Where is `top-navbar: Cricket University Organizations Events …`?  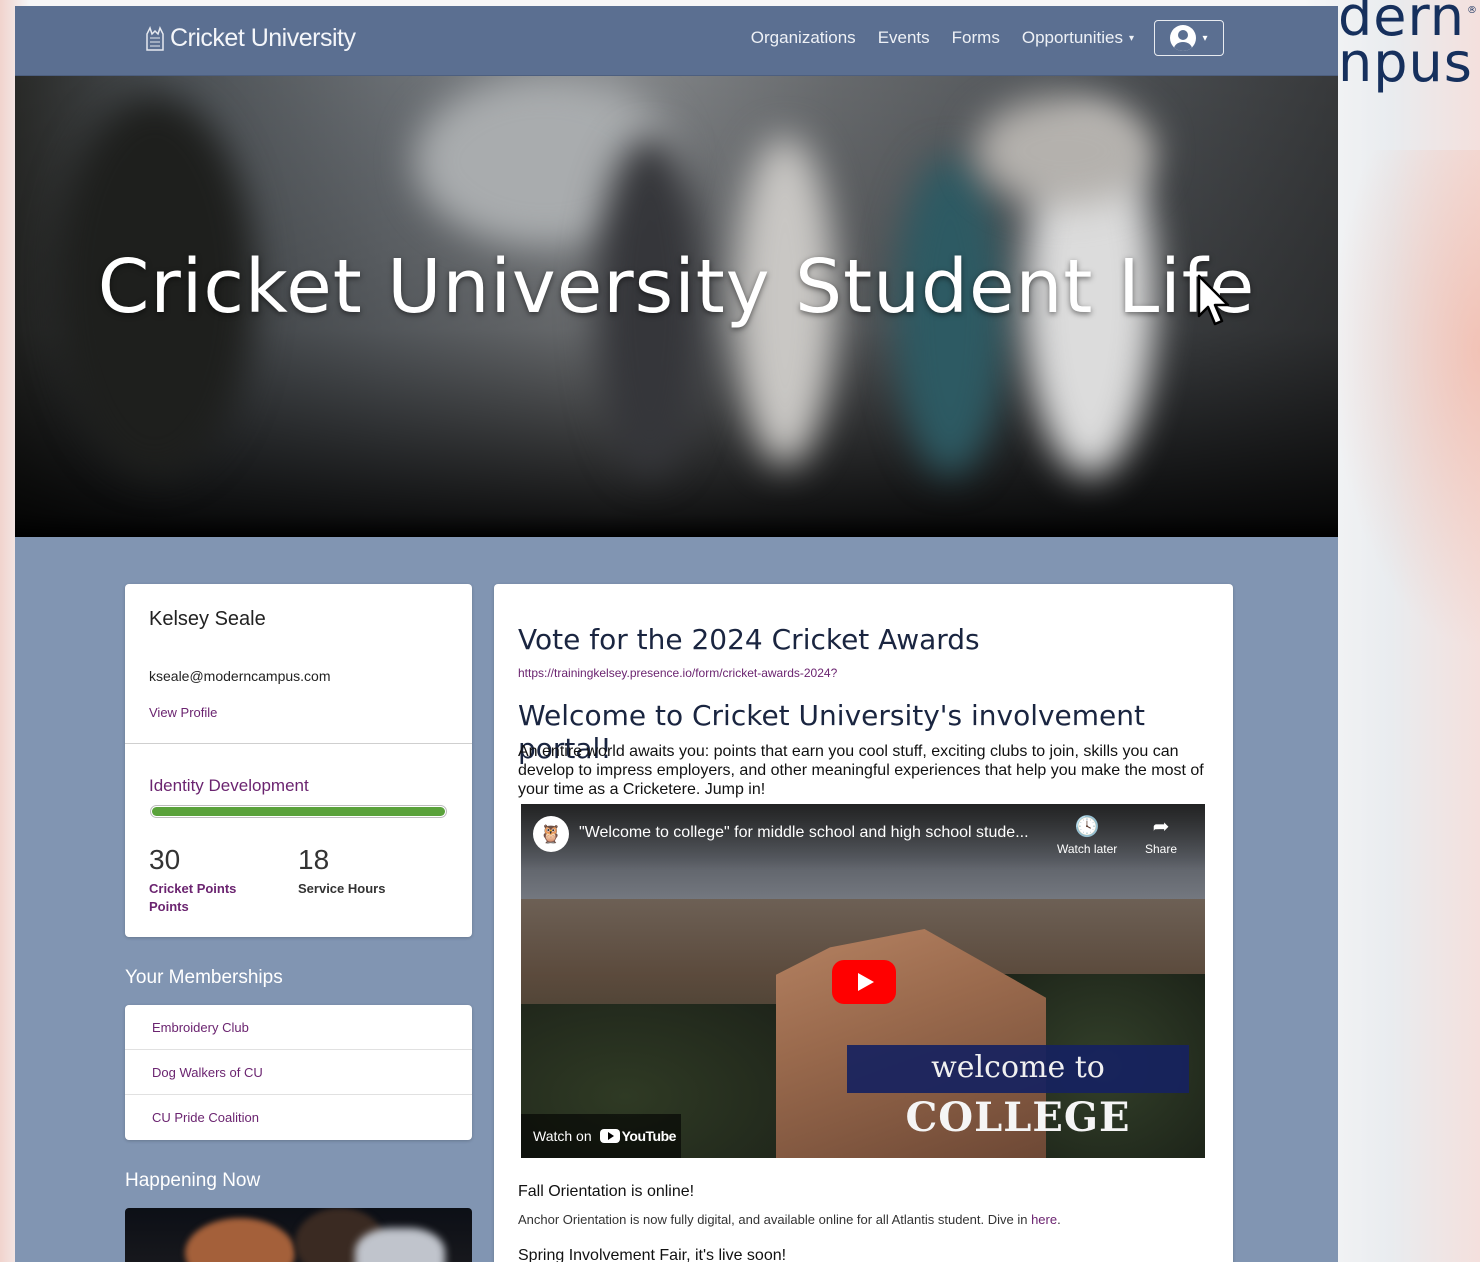
top-navbar: Cricket University Organizations Events … is located at coordinates (676, 41).